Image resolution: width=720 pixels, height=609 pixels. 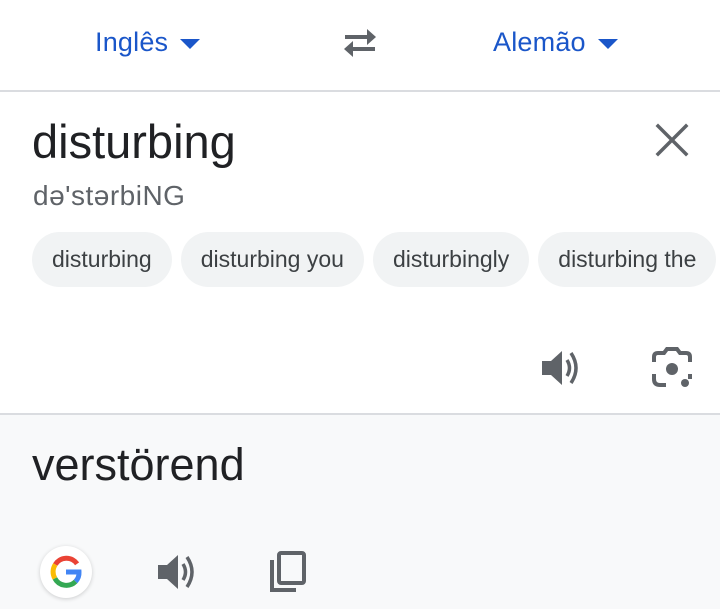 I want to click on swap-icon, so click(x=360, y=43).